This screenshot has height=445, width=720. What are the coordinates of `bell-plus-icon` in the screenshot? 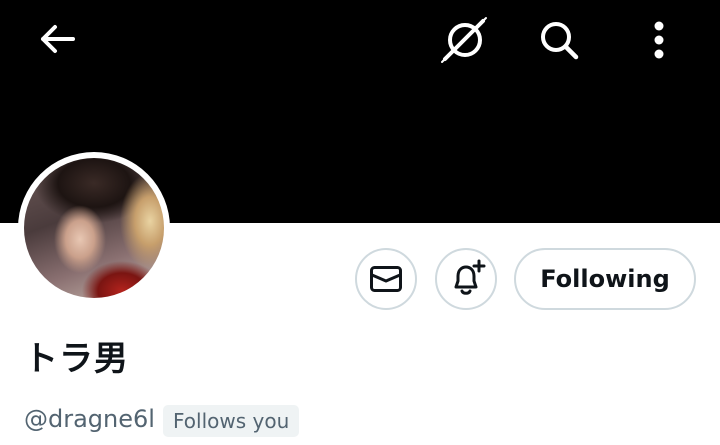 It's located at (470, 277).